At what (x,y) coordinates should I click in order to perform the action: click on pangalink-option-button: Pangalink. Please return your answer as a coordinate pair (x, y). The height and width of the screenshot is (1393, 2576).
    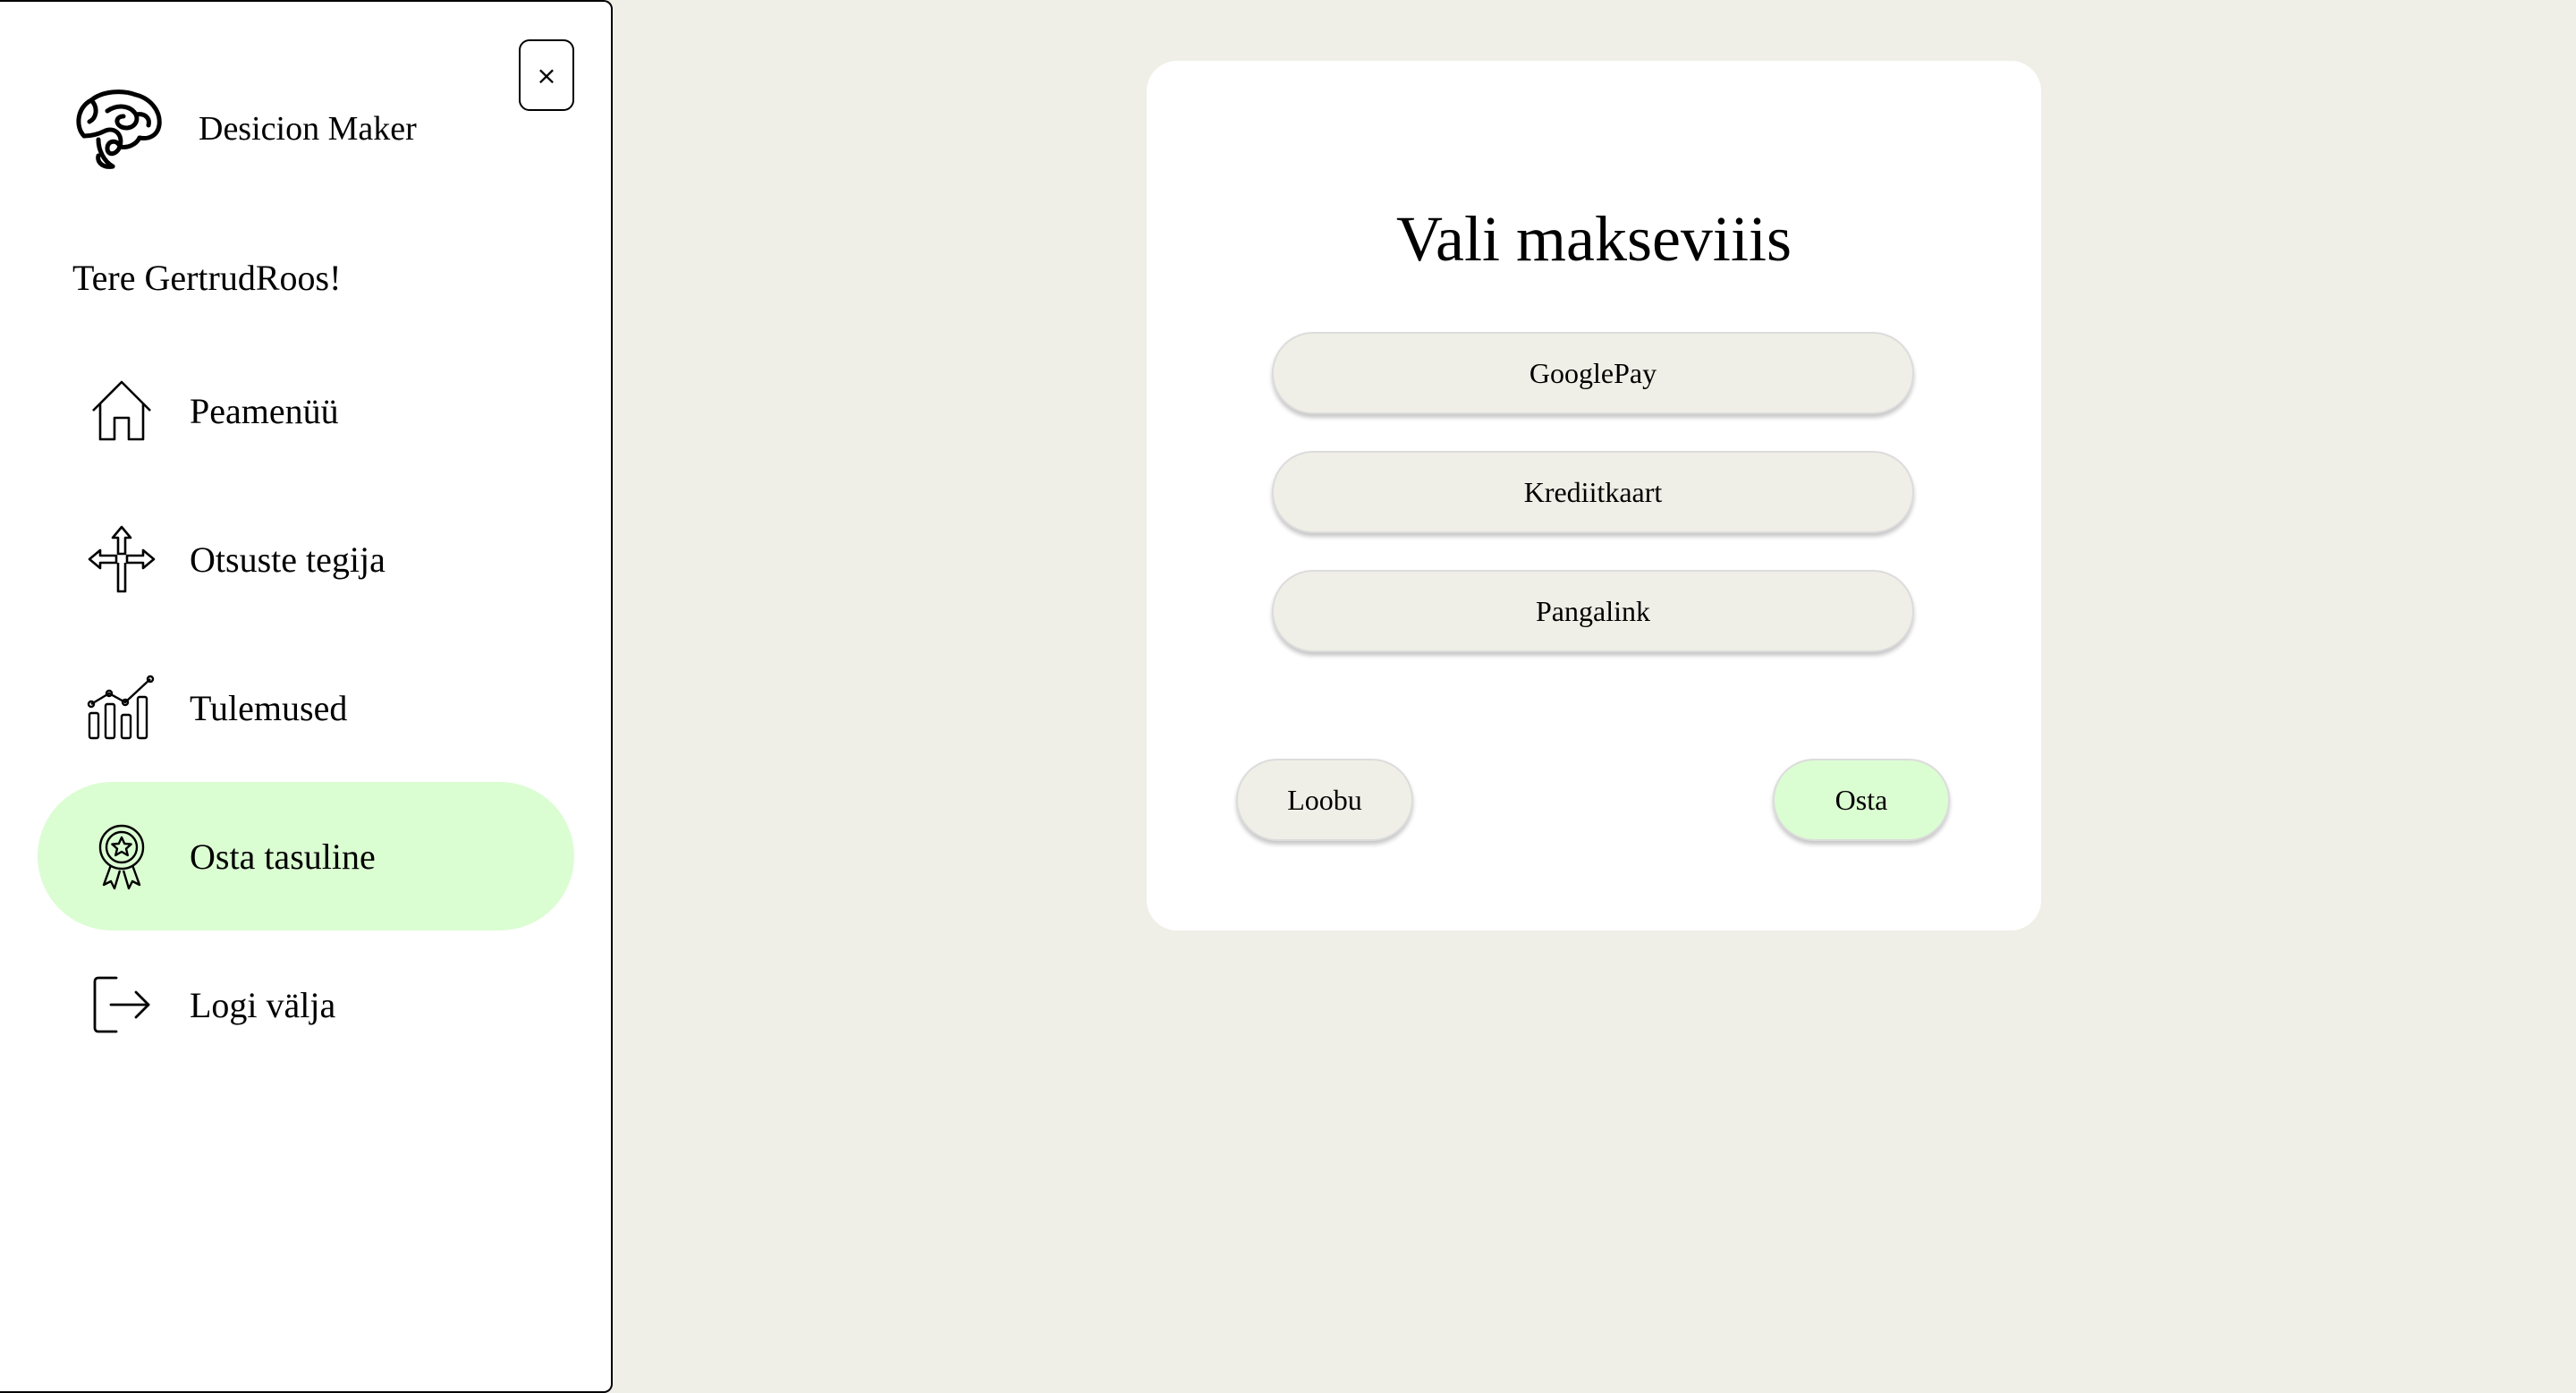
    Looking at the image, I should click on (1593, 611).